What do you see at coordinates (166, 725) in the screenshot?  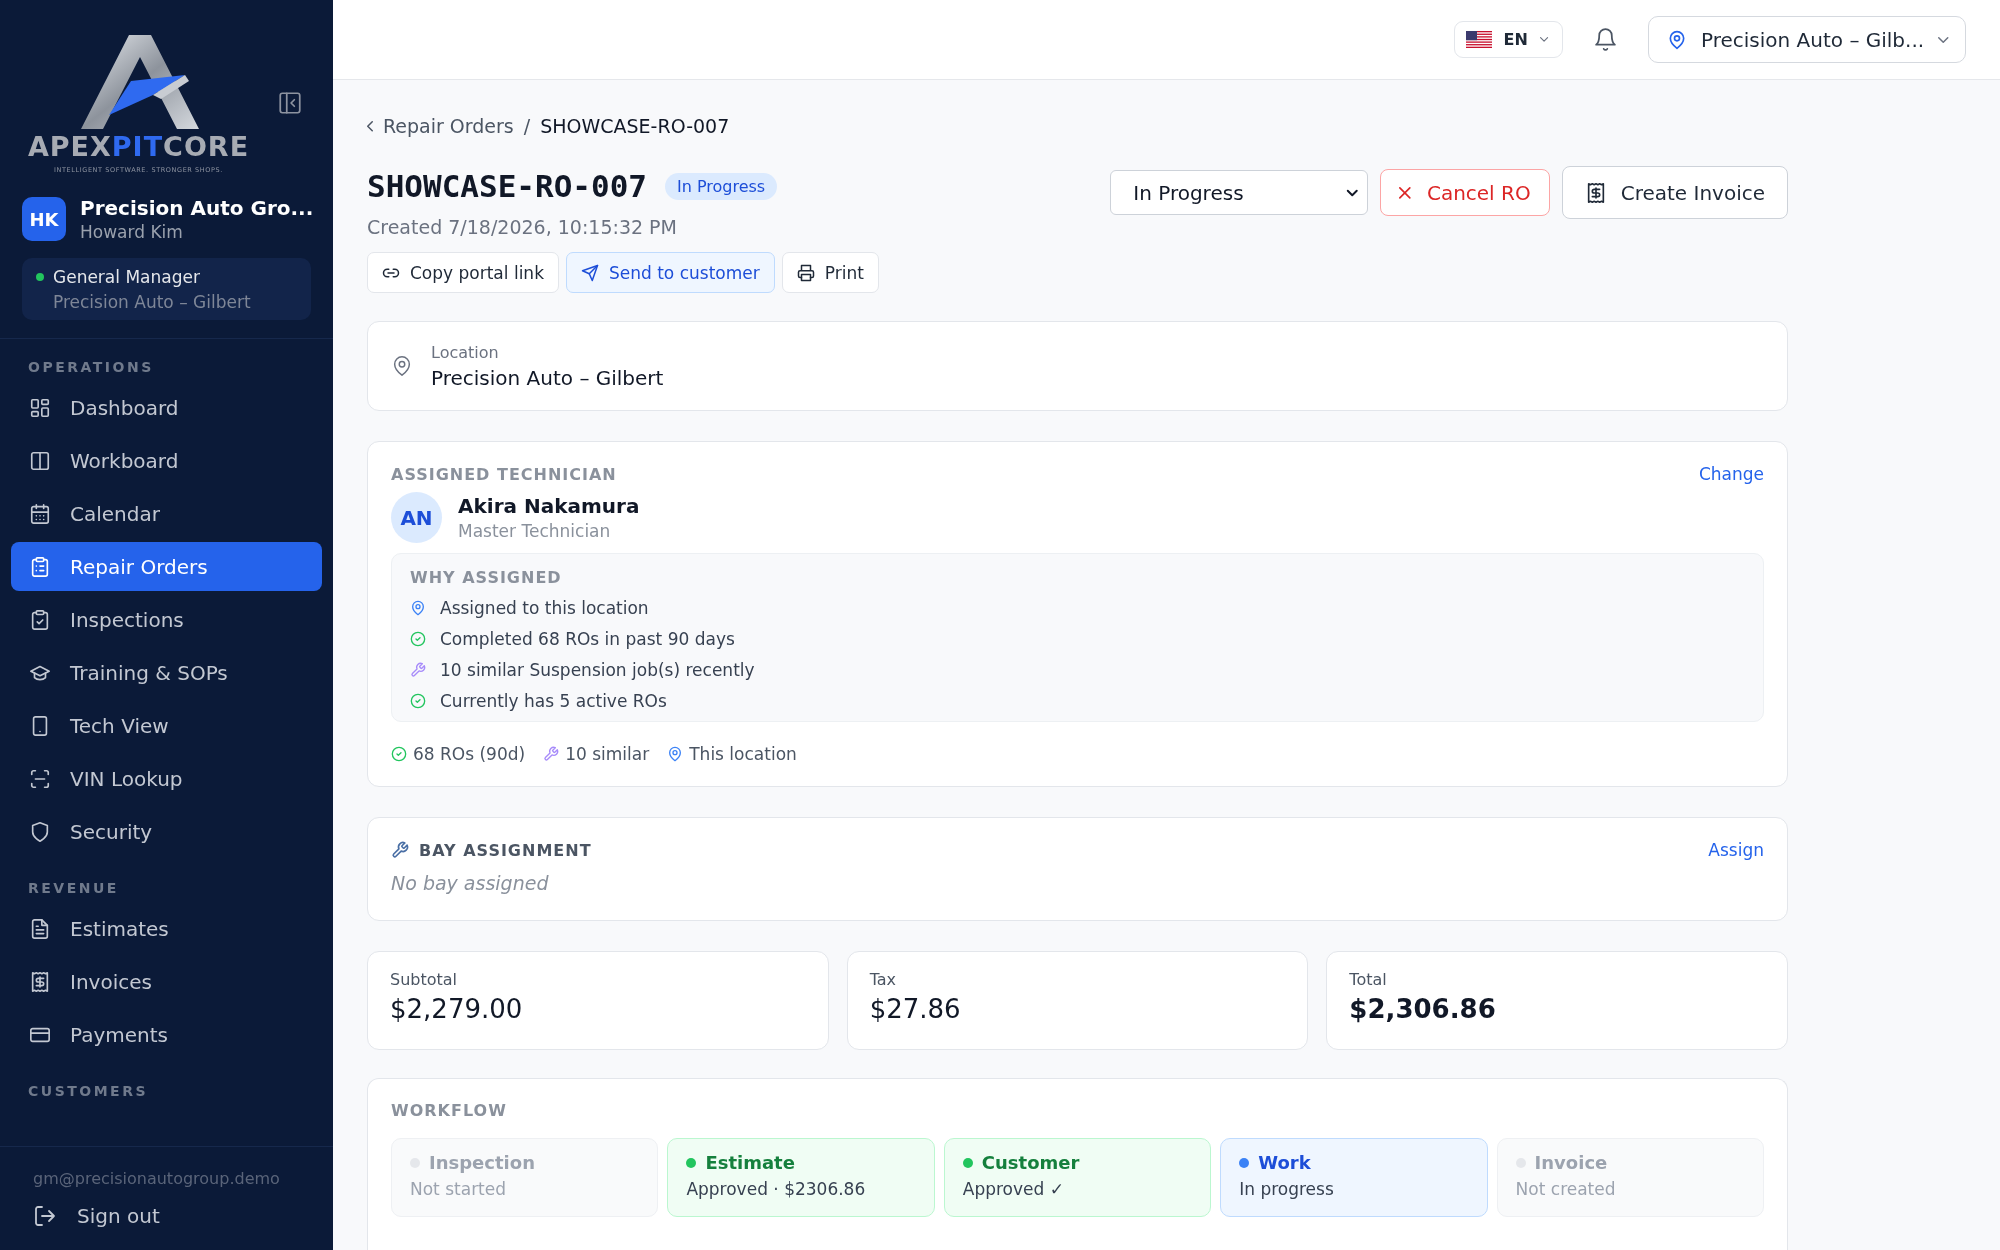 I see `nav-item: Tech View` at bounding box center [166, 725].